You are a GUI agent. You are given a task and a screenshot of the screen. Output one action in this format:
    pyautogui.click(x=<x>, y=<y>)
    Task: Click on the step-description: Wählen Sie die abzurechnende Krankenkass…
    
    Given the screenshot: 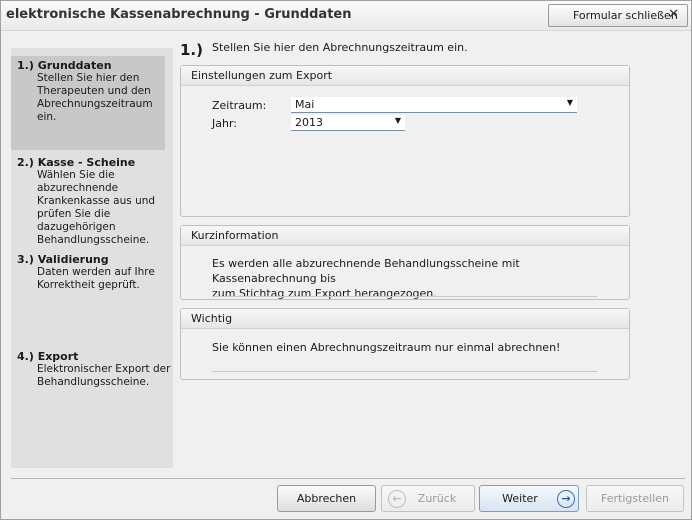 What is the action you would take?
    pyautogui.click(x=96, y=207)
    